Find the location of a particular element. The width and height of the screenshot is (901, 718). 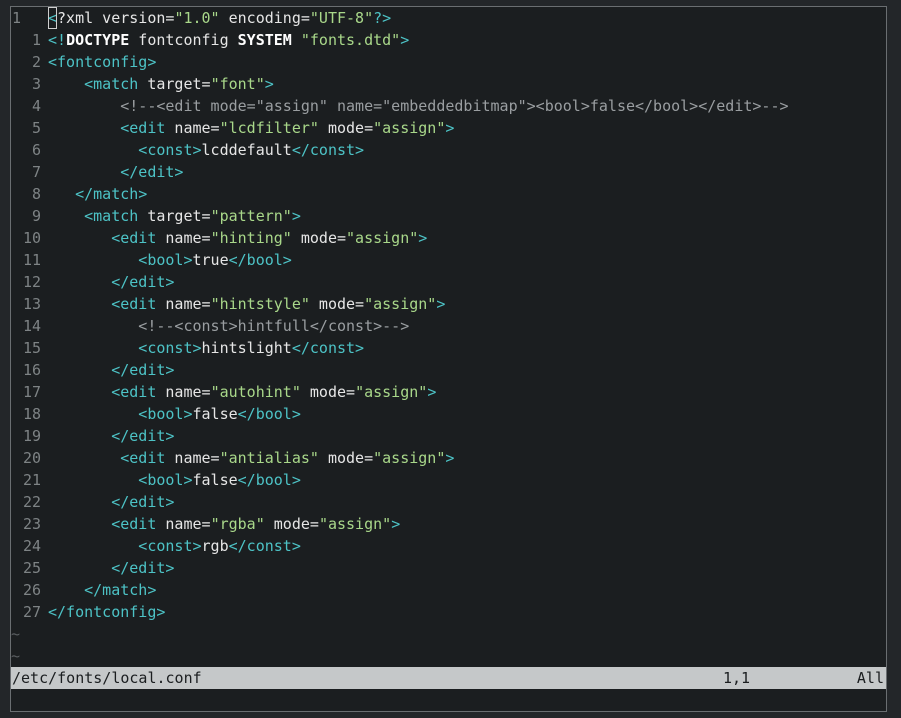

status-filename: /etc/fonts/local.conf is located at coordinates (107, 678).